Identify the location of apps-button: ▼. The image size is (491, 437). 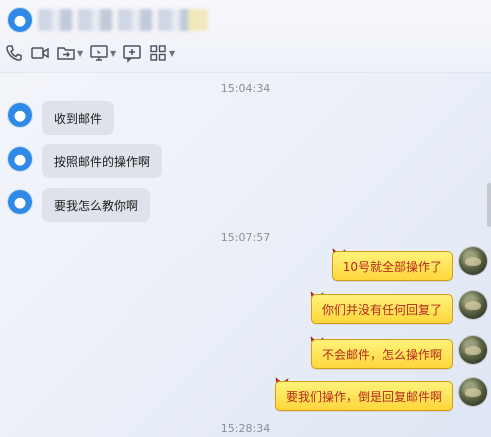
(161, 53).